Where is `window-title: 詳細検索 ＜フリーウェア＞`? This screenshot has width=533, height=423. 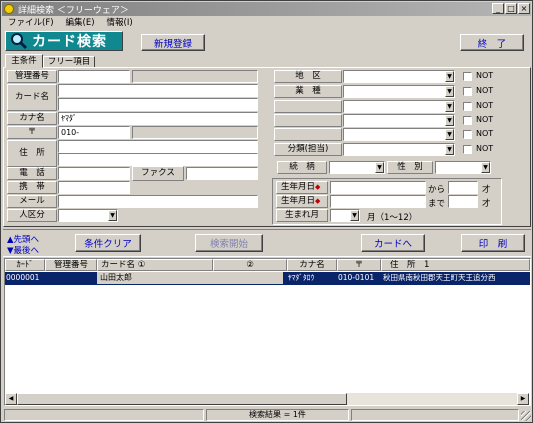
window-title: 詳細検索 ＜フリーウェア＞ is located at coordinates (73, 10).